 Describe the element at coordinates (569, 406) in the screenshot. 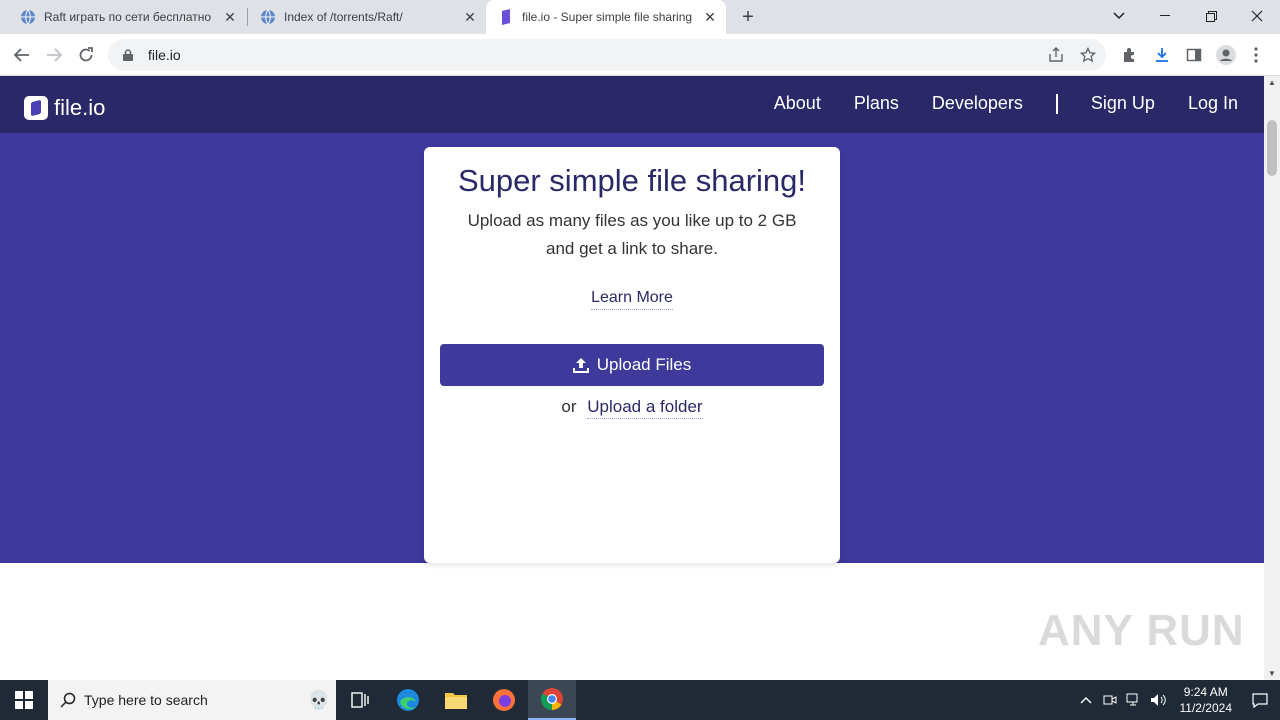

I see `or-text: or` at that location.